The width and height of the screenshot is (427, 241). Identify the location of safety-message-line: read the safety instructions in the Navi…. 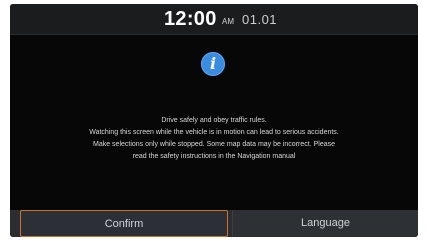
(214, 156).